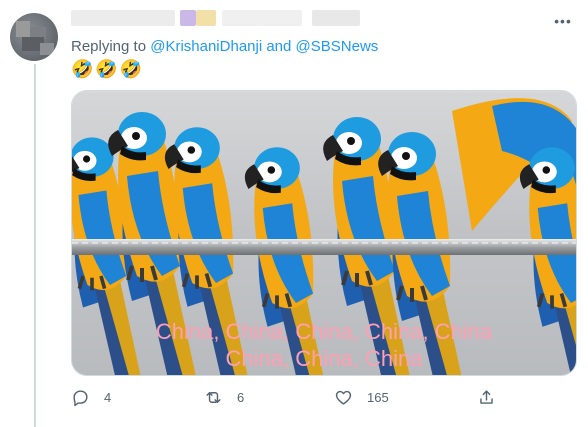  I want to click on like-icon, so click(343, 397).